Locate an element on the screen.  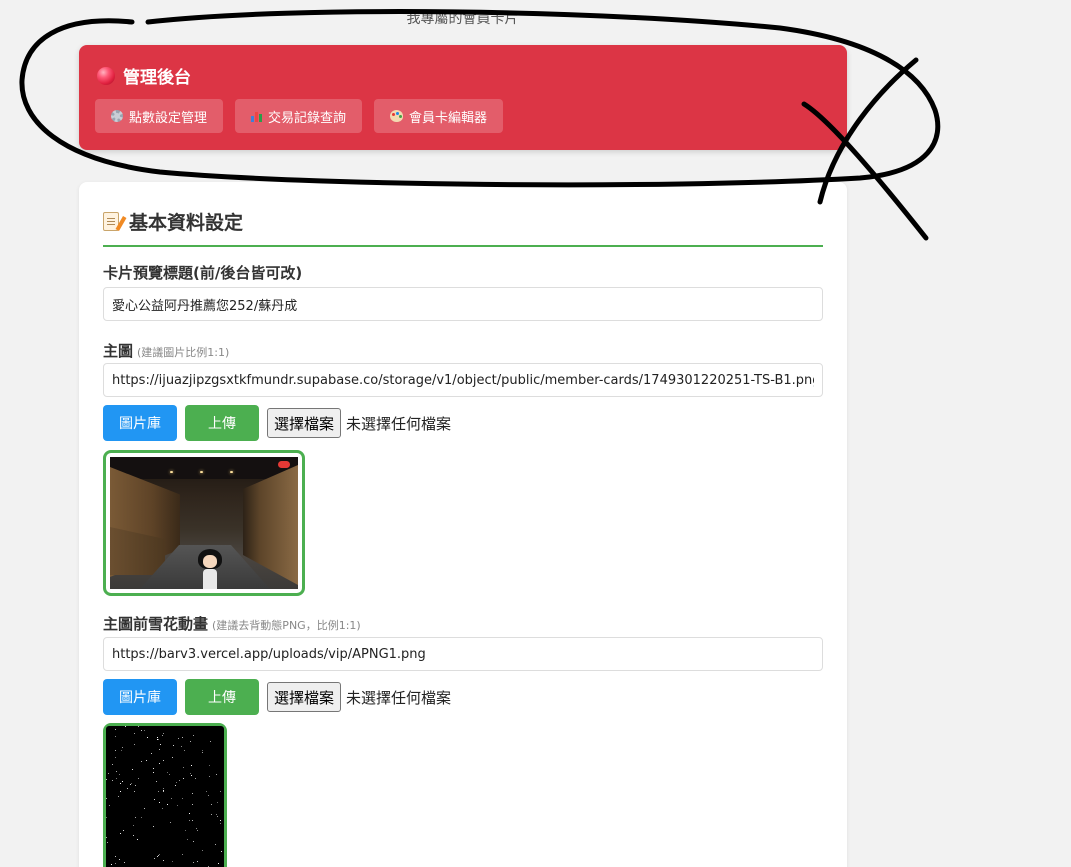
snow-animation-thumbnail is located at coordinates (165, 796).